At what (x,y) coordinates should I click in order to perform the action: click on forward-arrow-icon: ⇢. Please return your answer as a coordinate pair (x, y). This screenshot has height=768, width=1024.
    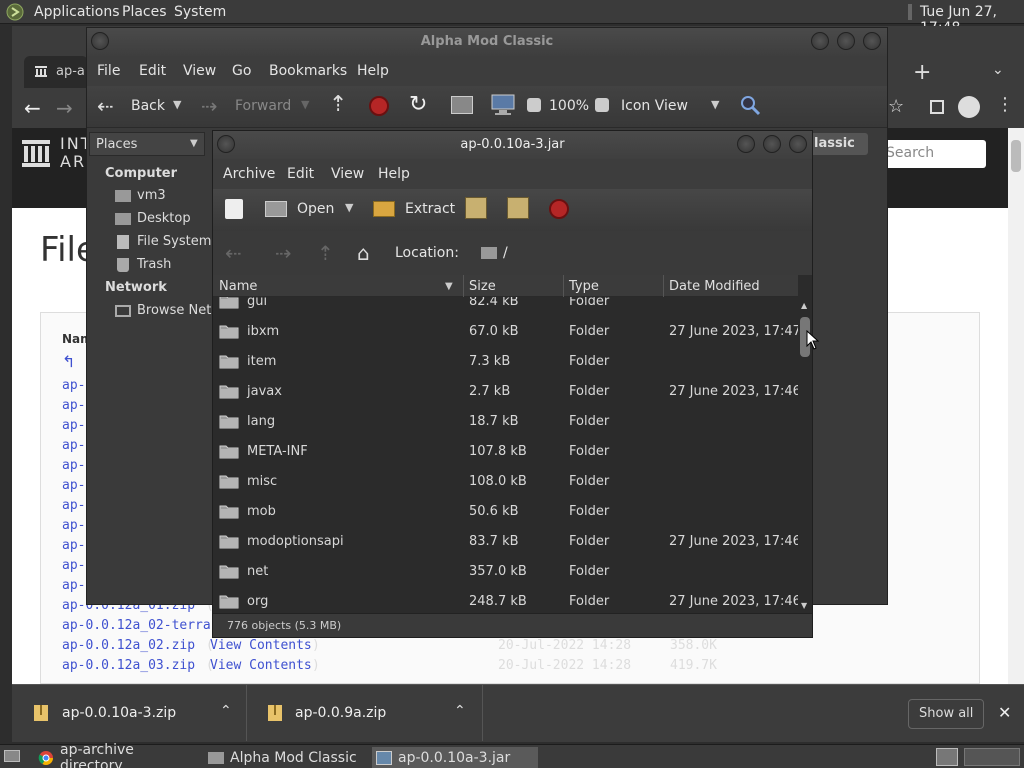
    Looking at the image, I should click on (283, 253).